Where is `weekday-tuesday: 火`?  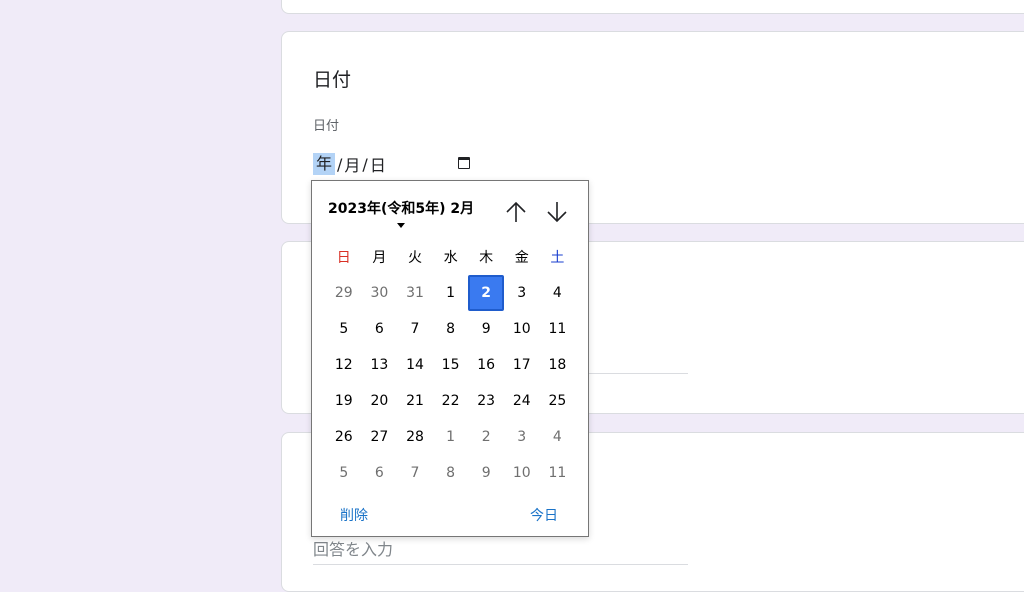
weekday-tuesday: 火 is located at coordinates (414, 258).